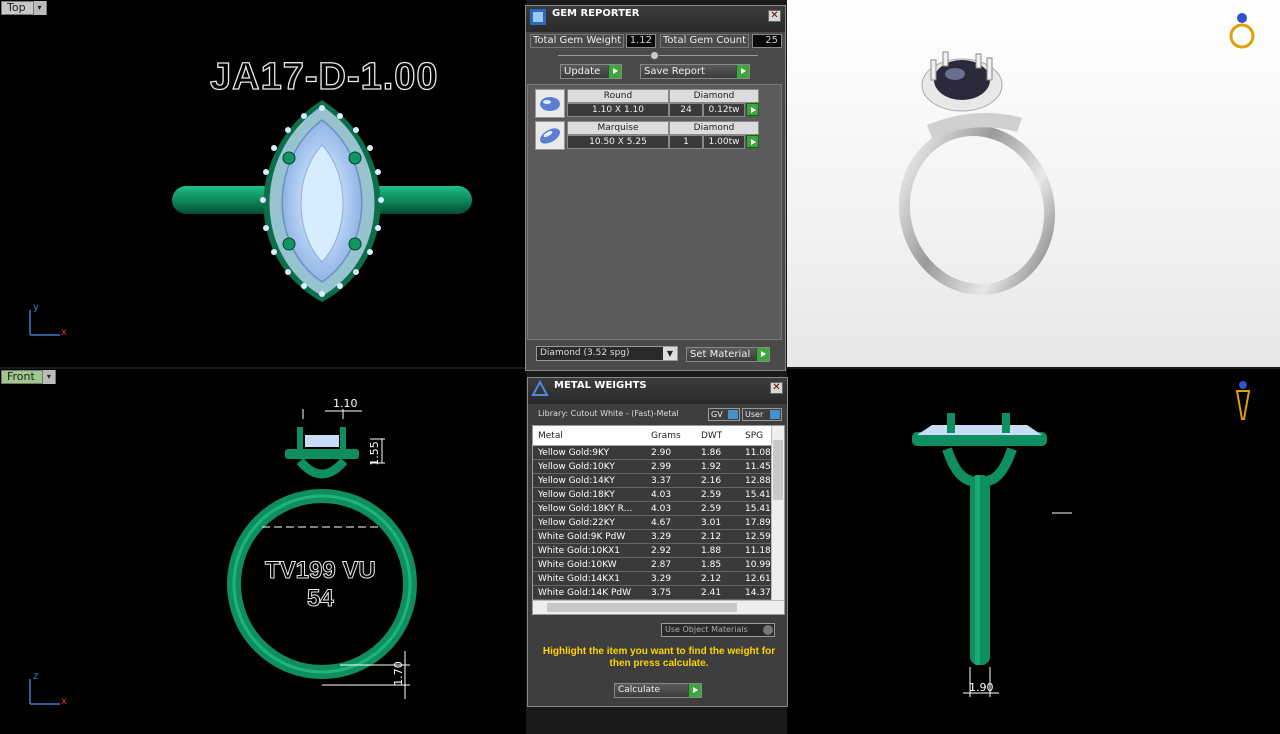 The width and height of the screenshot is (1280, 734). I want to click on weight-slider-handle, so click(654, 55).